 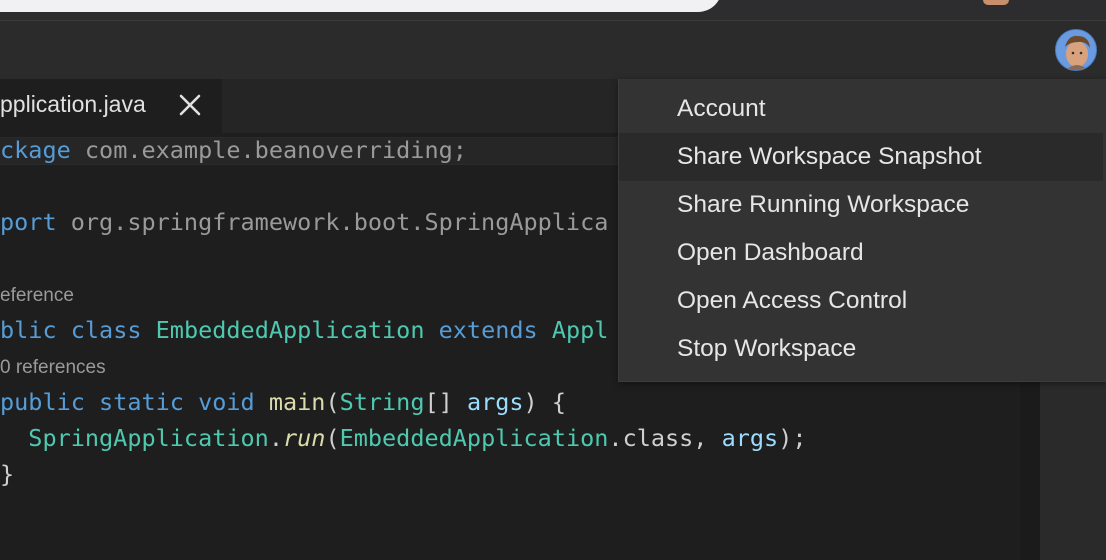 I want to click on browser-profile-icon, so click(x=996, y=2).